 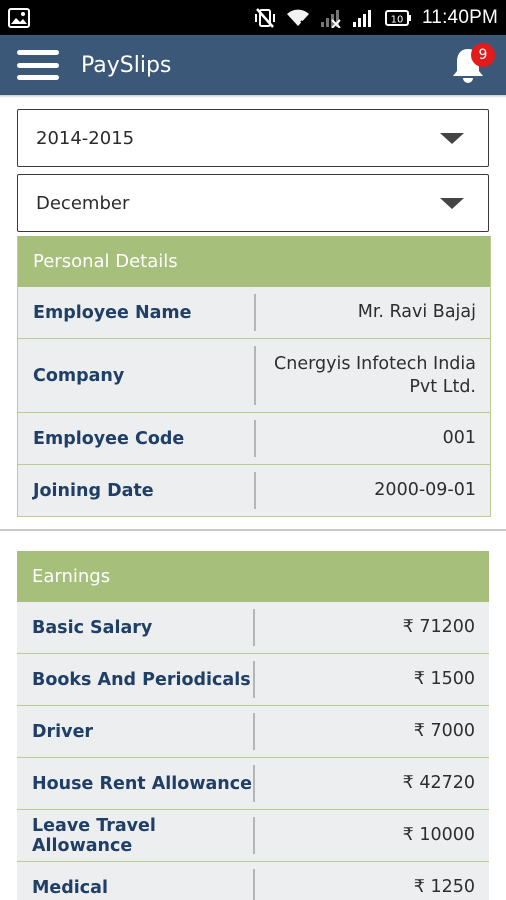 What do you see at coordinates (85, 138) in the screenshot?
I see `year-select-value: 2014-2015` at bounding box center [85, 138].